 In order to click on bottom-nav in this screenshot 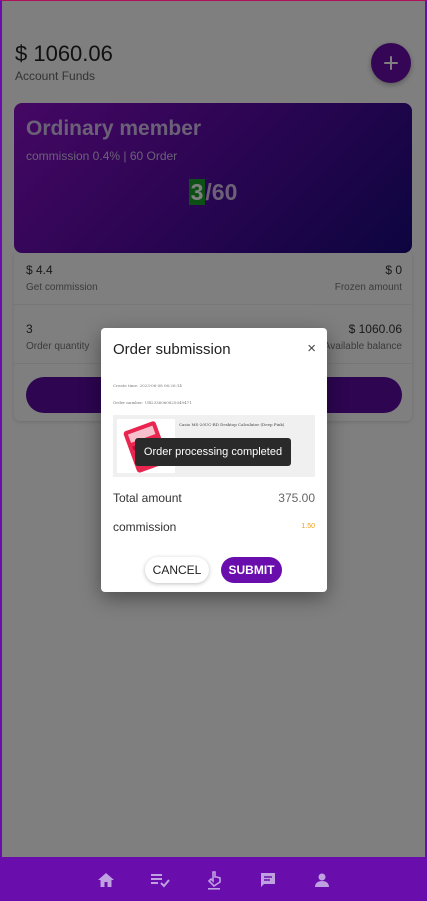, I will do `click(213, 879)`.